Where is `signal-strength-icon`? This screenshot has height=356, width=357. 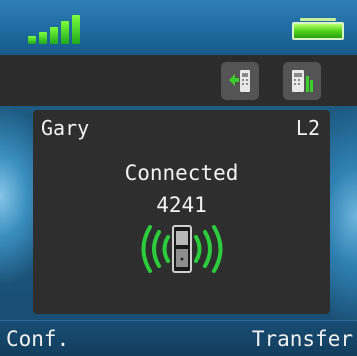
signal-strength-icon is located at coordinates (56, 29).